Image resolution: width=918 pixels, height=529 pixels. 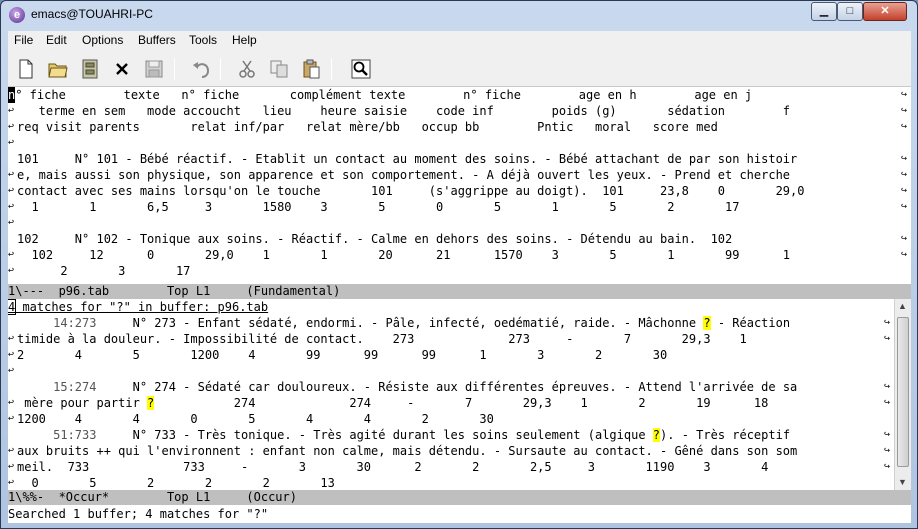 What do you see at coordinates (154, 69) in the screenshot?
I see `save-icon` at bounding box center [154, 69].